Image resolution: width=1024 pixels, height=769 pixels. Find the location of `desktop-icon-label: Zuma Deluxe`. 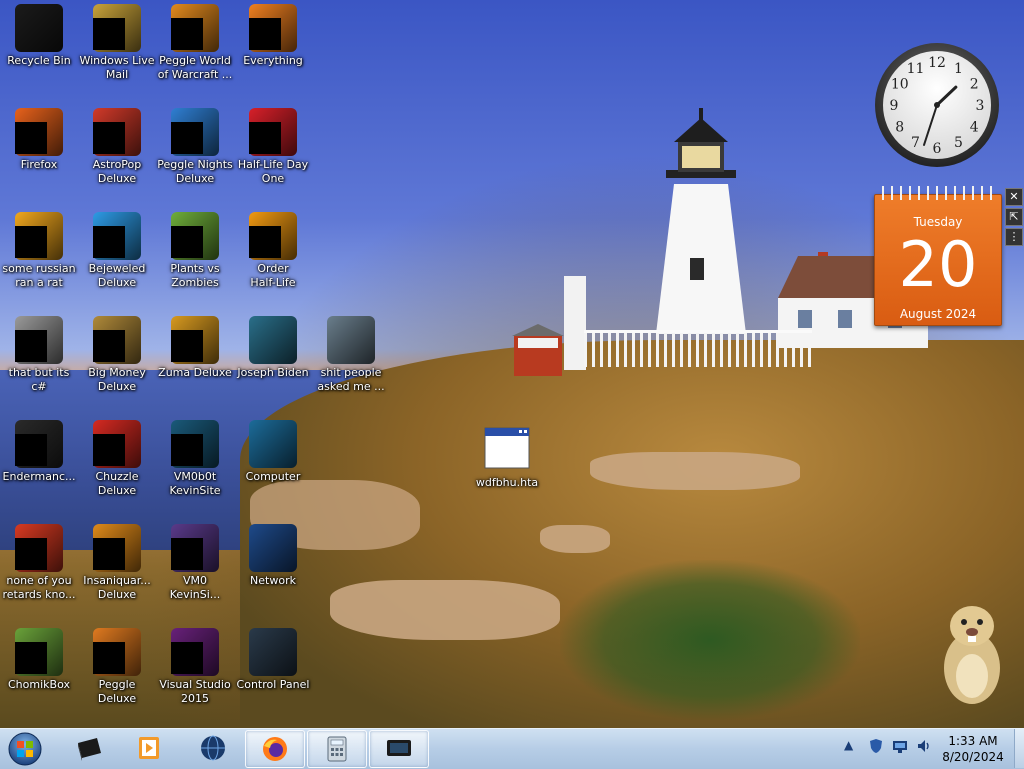

desktop-icon-label: Zuma Deluxe is located at coordinates (195, 372).